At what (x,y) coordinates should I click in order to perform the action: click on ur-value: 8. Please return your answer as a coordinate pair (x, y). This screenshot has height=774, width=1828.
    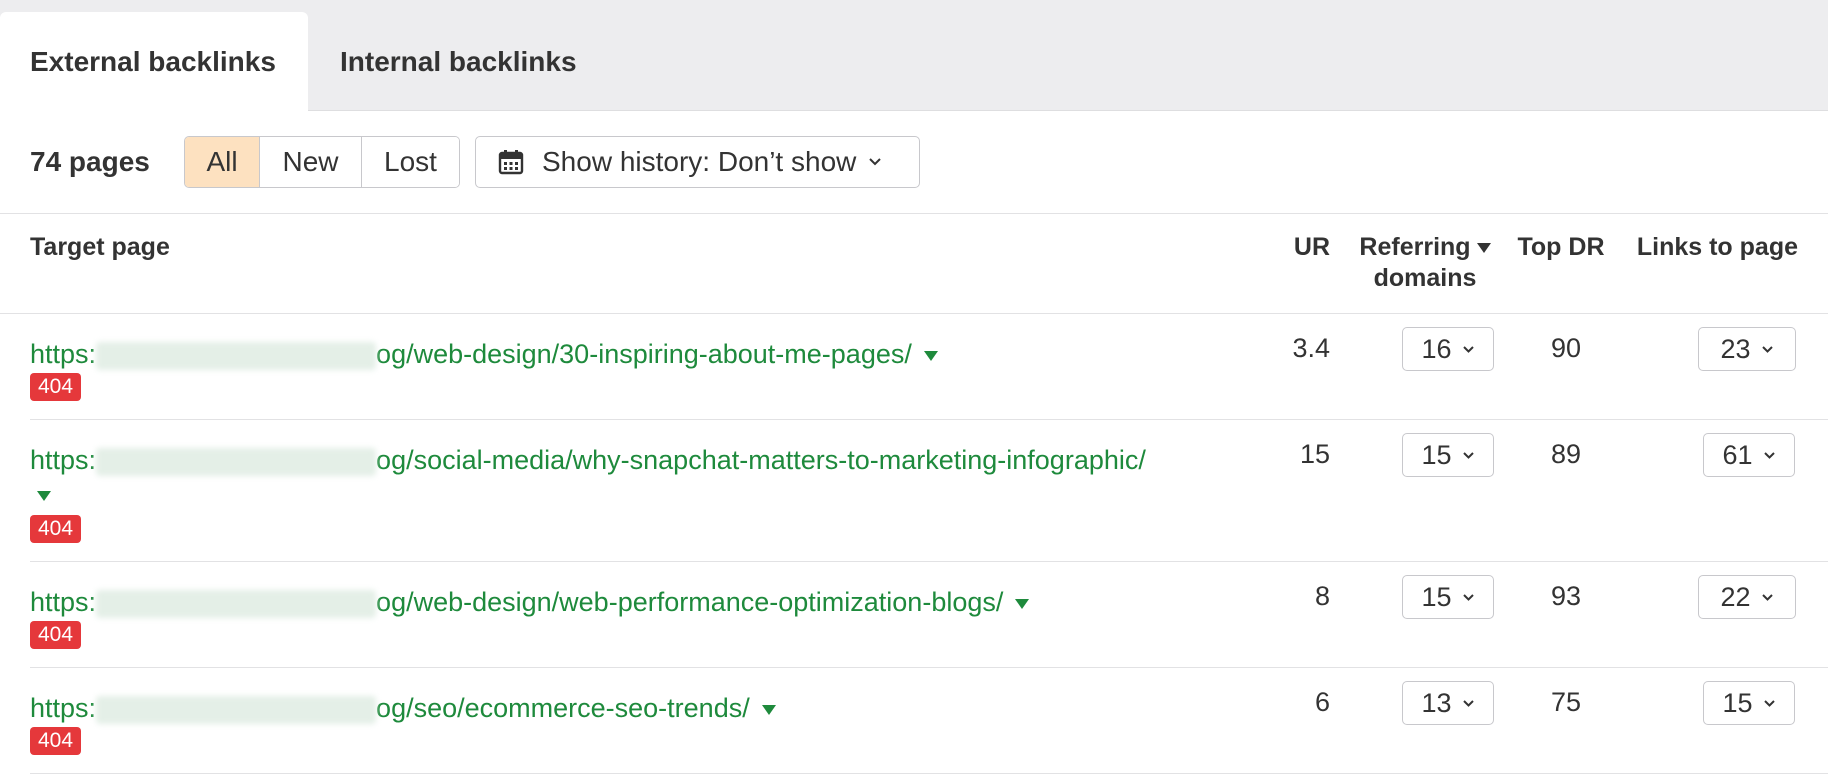
    Looking at the image, I should click on (1322, 596).